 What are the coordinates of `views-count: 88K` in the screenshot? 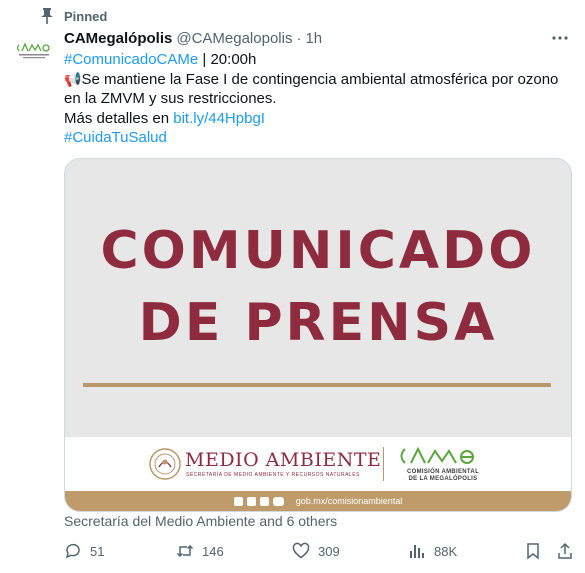 It's located at (446, 551).